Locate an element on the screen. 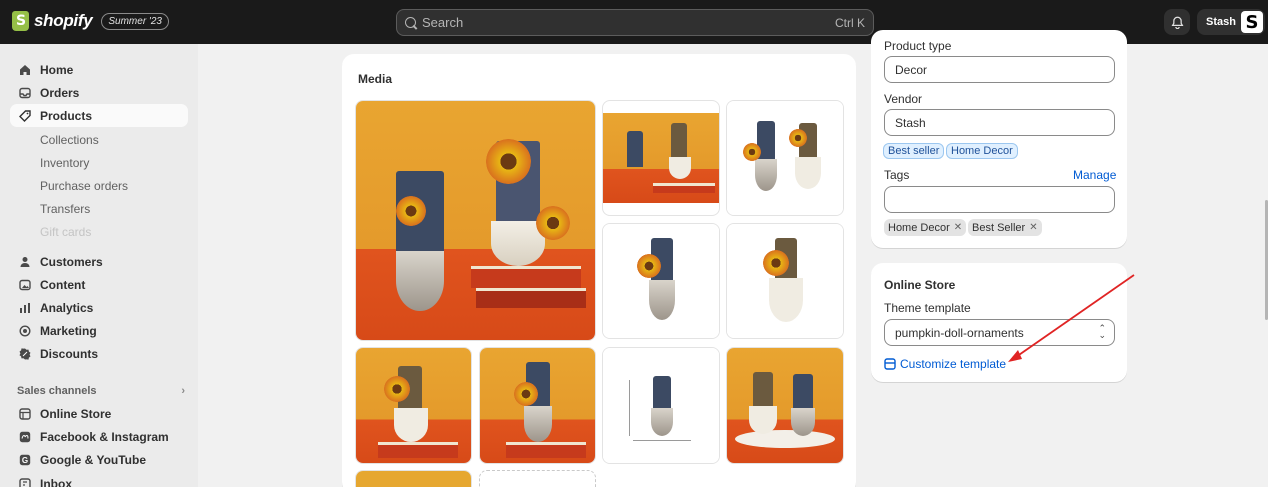  sidebar-item-collections: Collections is located at coordinates (99, 139).